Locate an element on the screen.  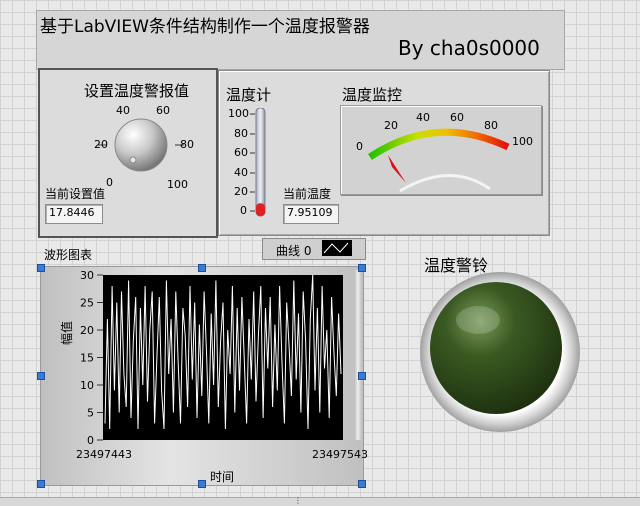
gauge-tick-80: 80 is located at coordinates (491, 125).